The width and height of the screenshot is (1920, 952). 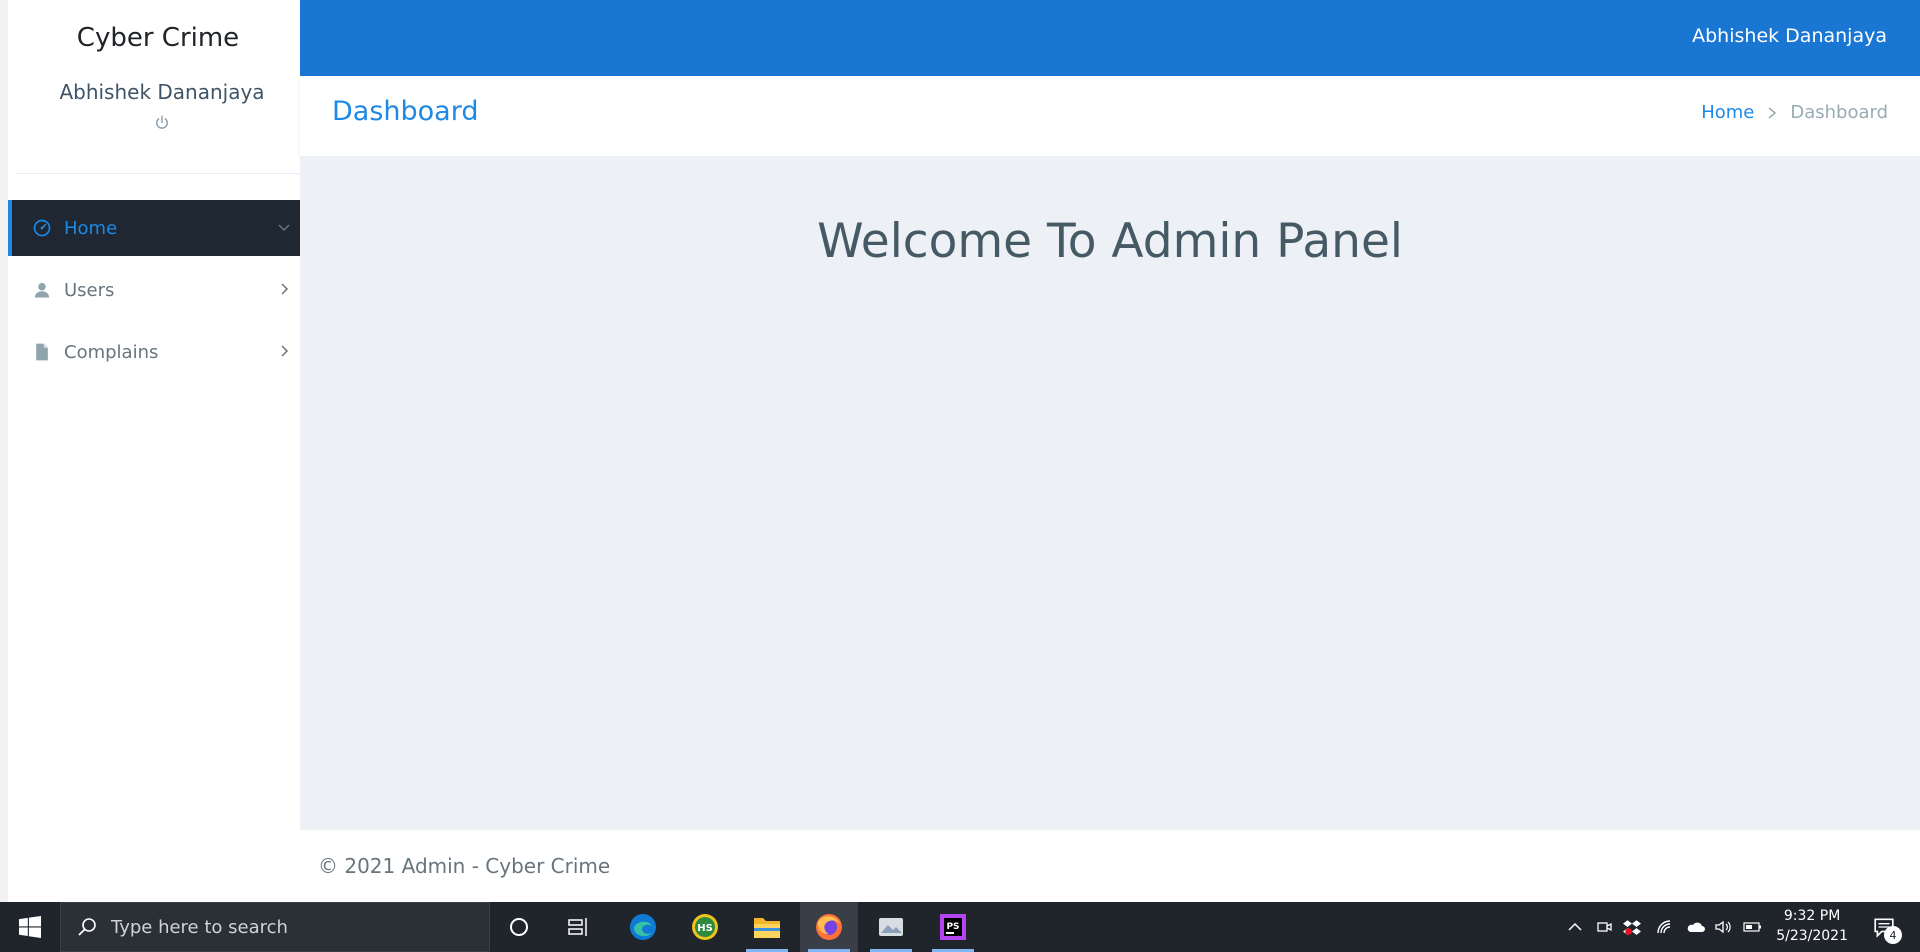 I want to click on breadcrumb: Home Dashboard, so click(x=1794, y=112).